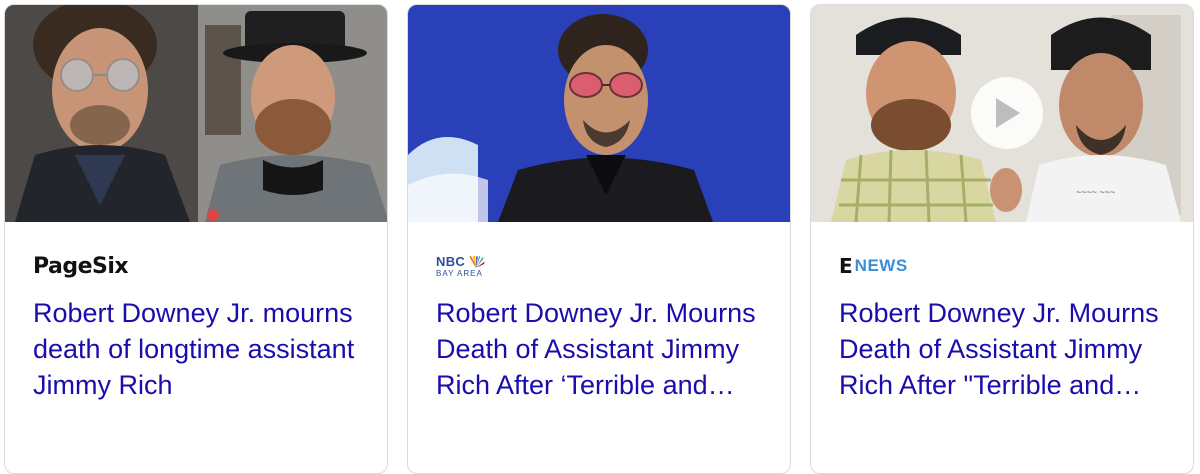  Describe the element at coordinates (846, 266) in the screenshot. I see `source-logo-e: E` at that location.